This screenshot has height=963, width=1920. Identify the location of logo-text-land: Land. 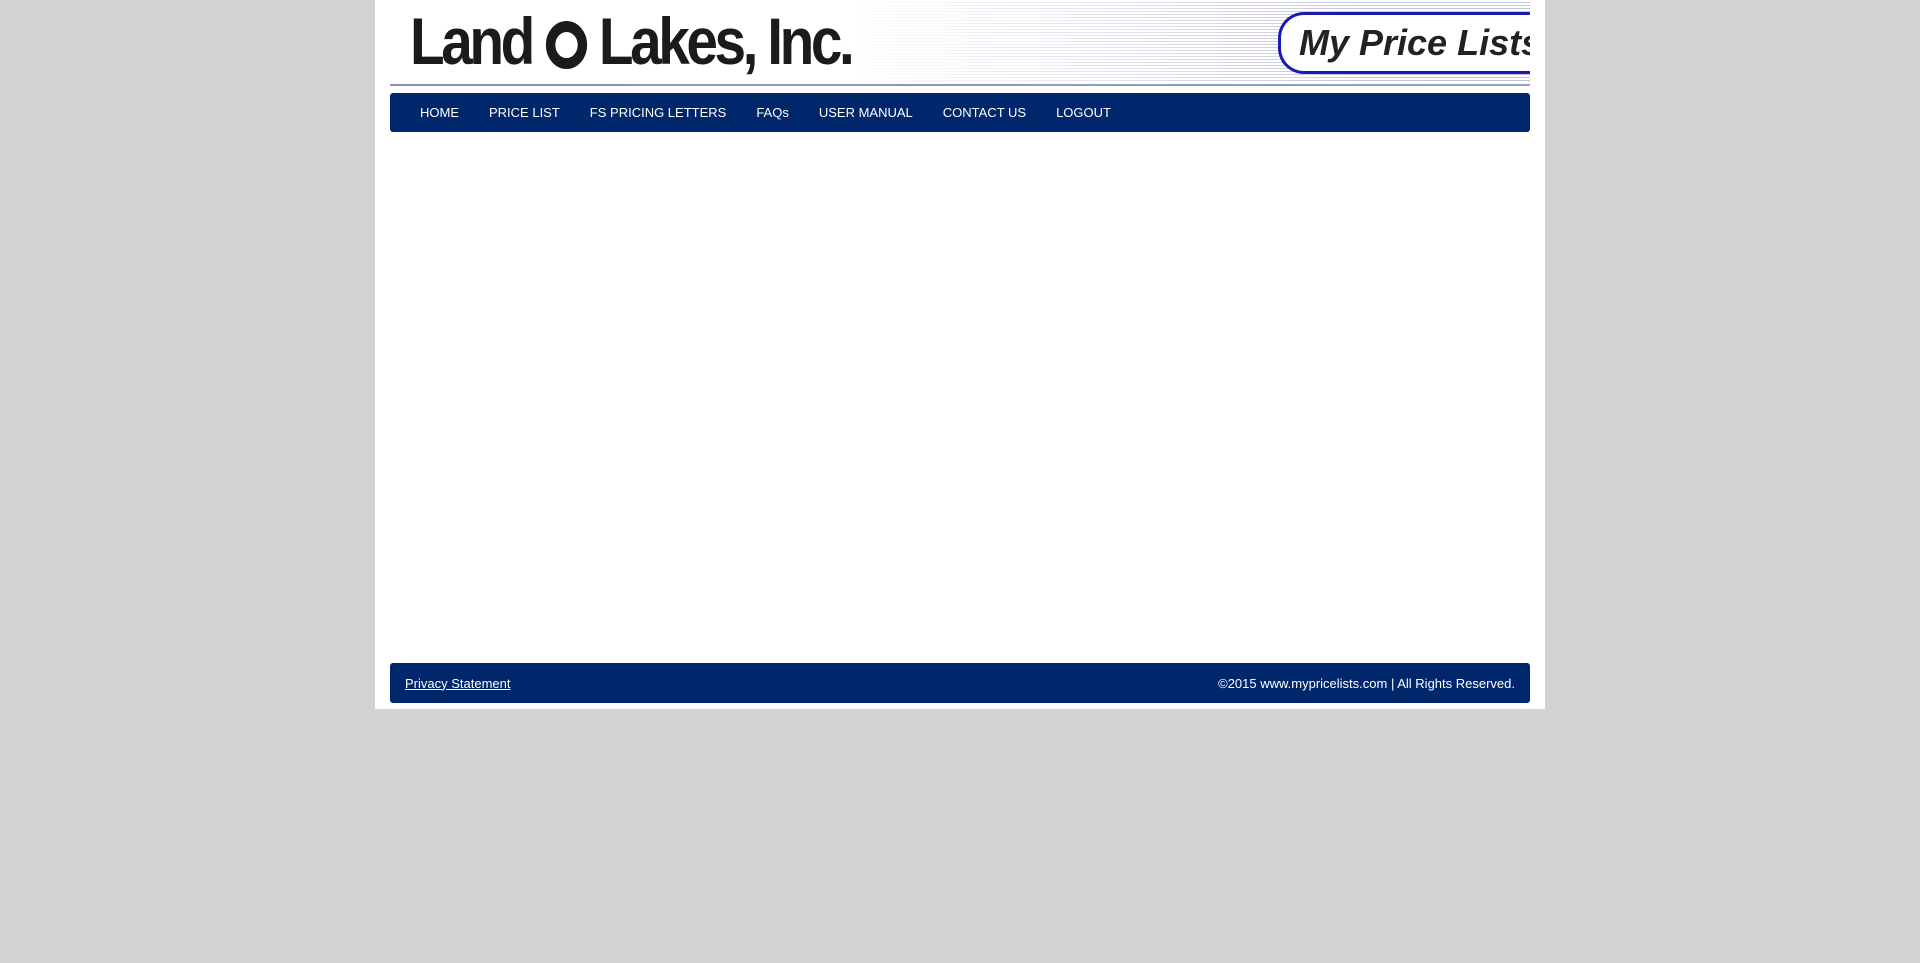
(472, 41).